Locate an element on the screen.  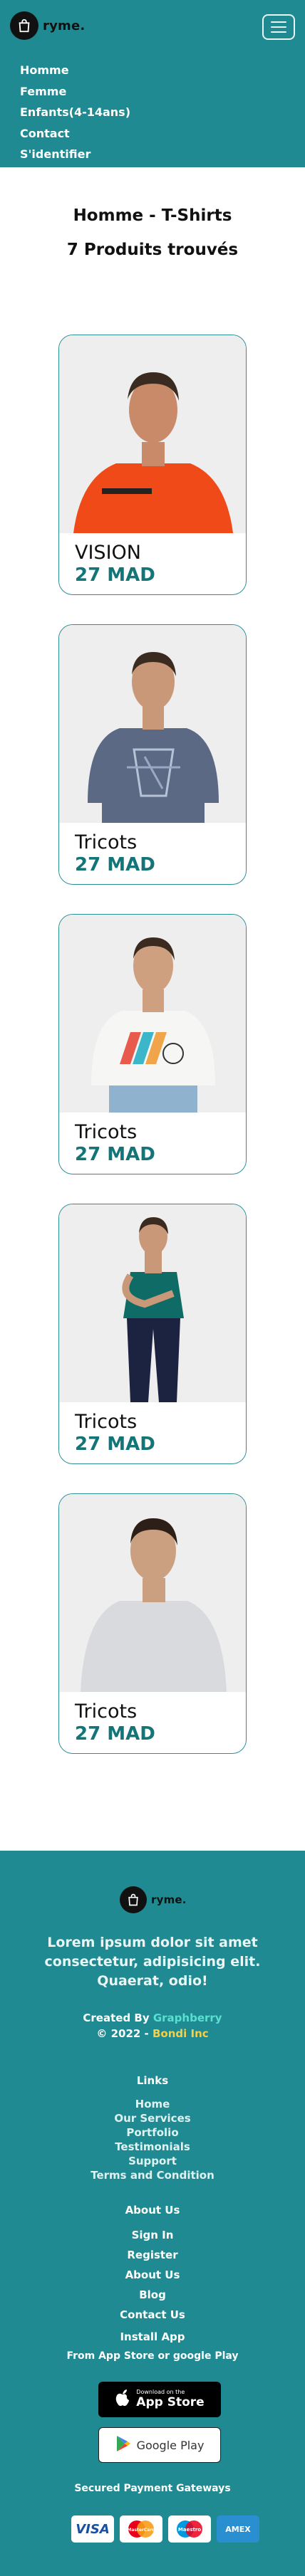
app-store-button: Download on the App Store is located at coordinates (159, 2399).